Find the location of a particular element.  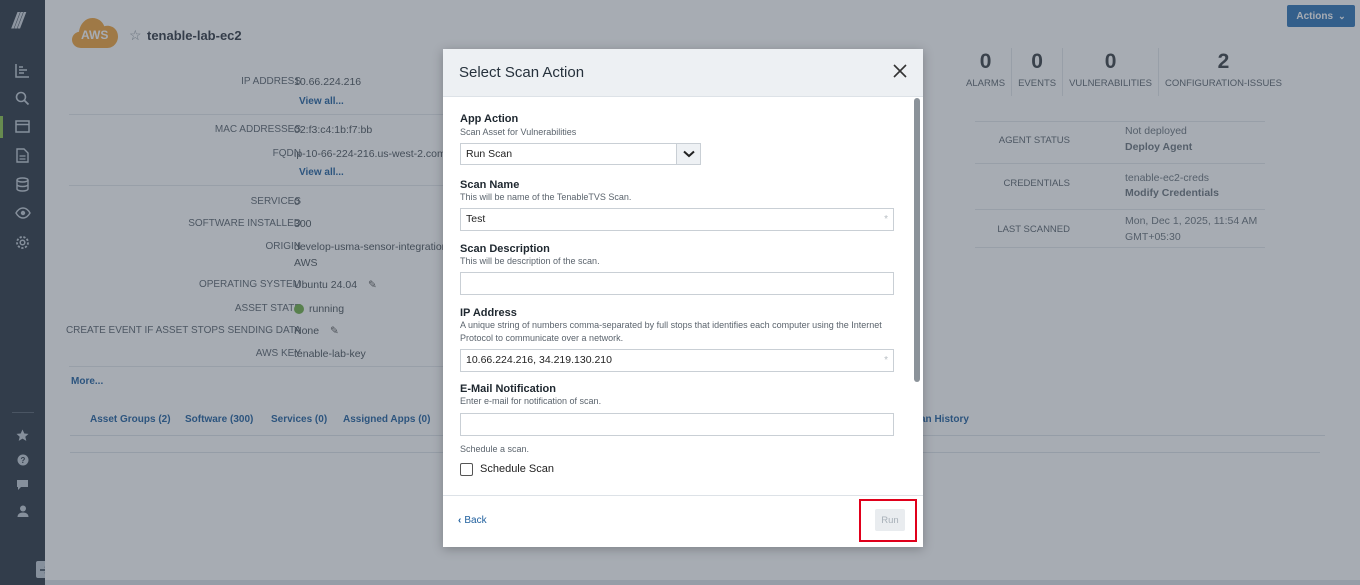

scan-name-input: Test * is located at coordinates (677, 219).